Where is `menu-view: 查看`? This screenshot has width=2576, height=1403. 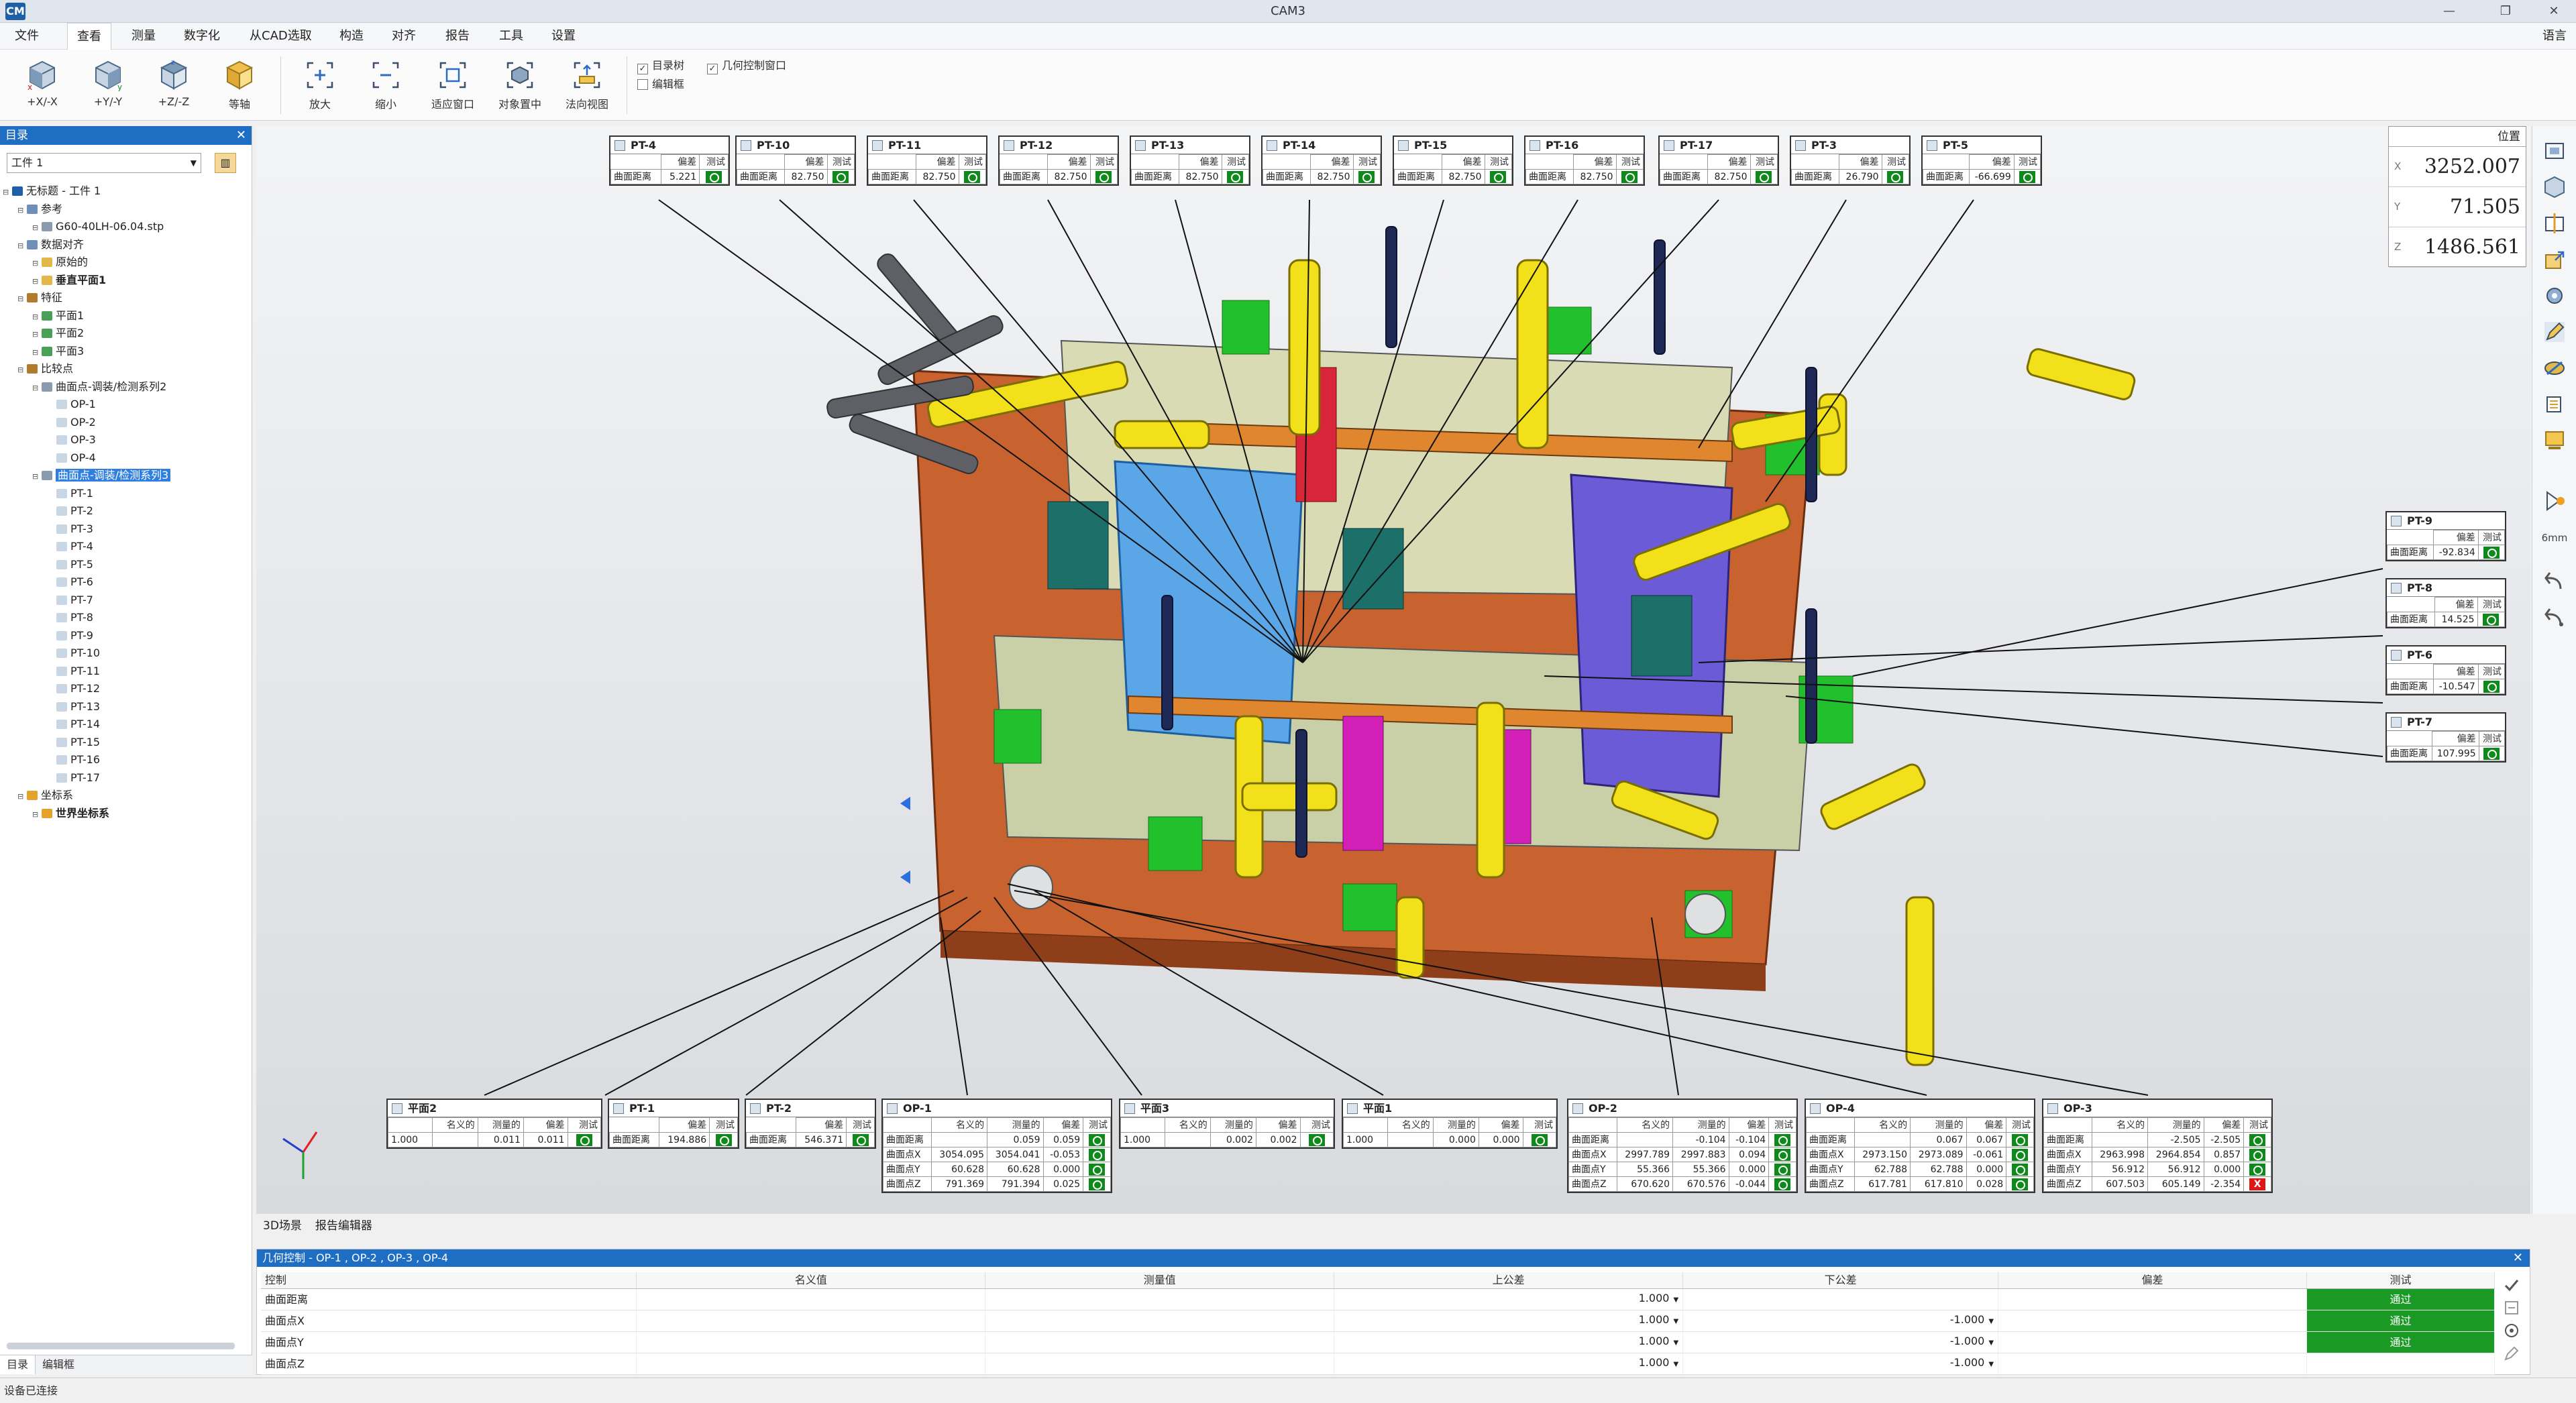
menu-view: 查看 is located at coordinates (89, 36).